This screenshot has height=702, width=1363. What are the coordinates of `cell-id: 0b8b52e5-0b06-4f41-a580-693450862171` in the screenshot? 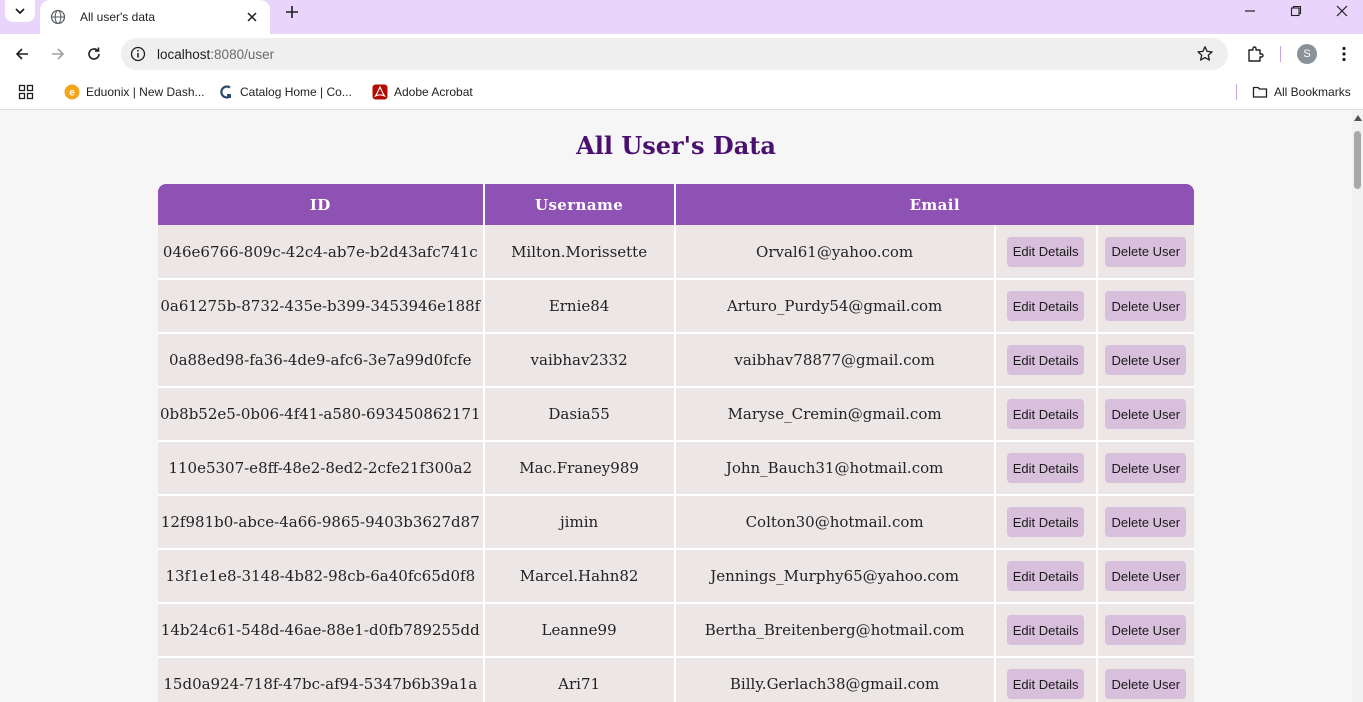 It's located at (321, 414).